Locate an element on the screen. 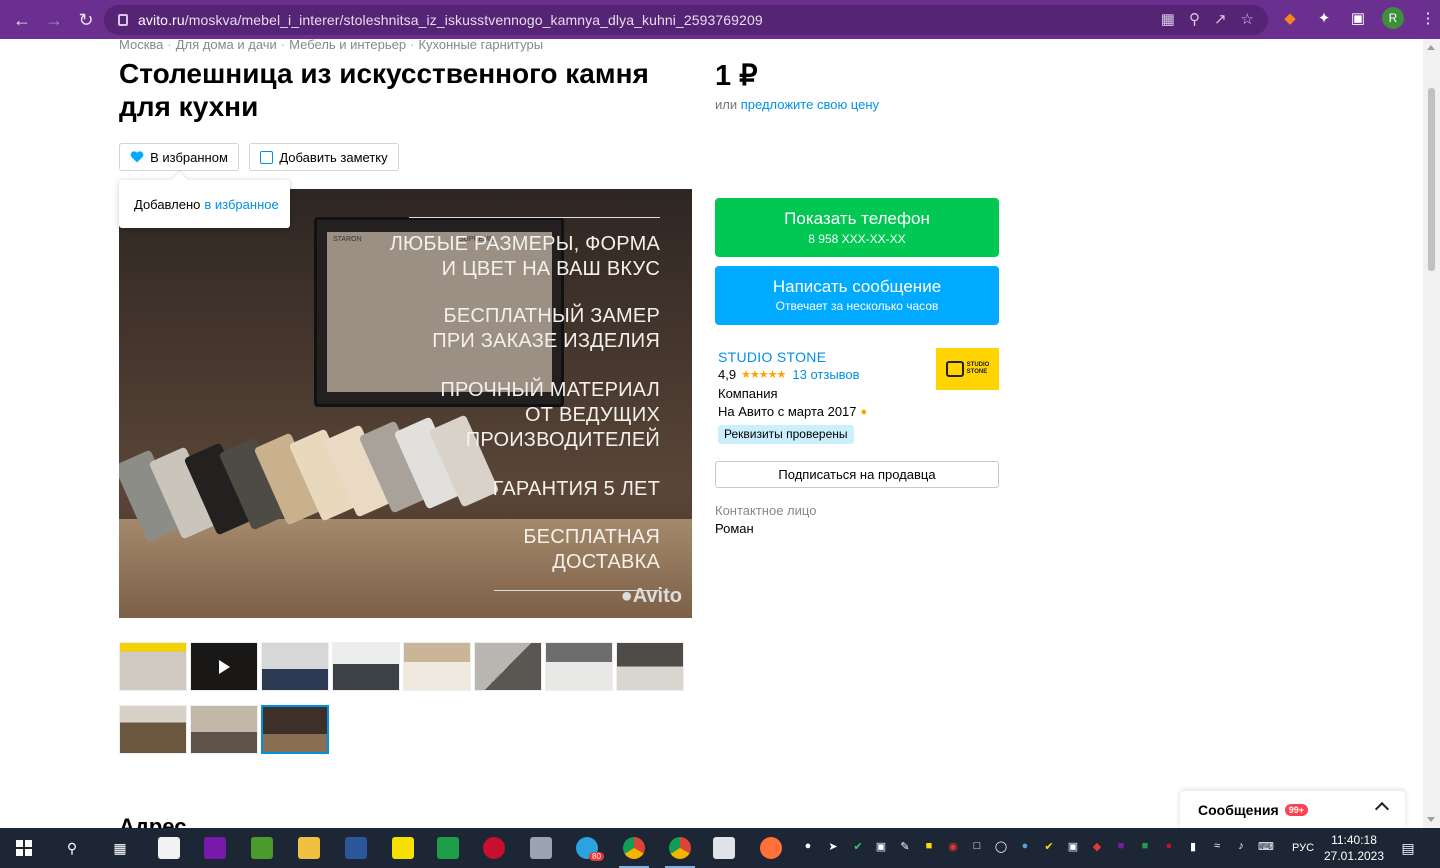  notepad-app-icon is located at coordinates (169, 848).